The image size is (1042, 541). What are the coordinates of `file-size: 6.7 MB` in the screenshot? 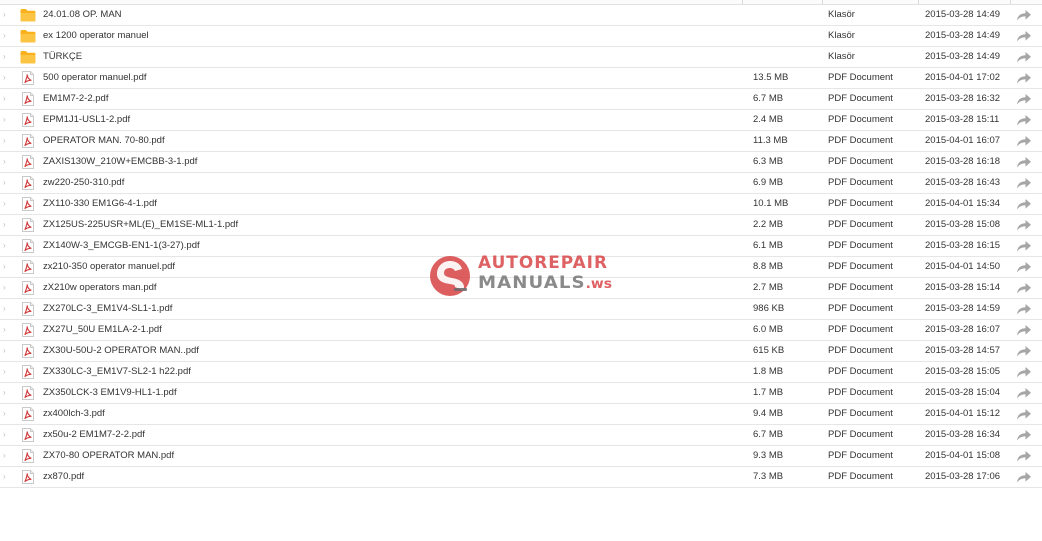 It's located at (768, 434).